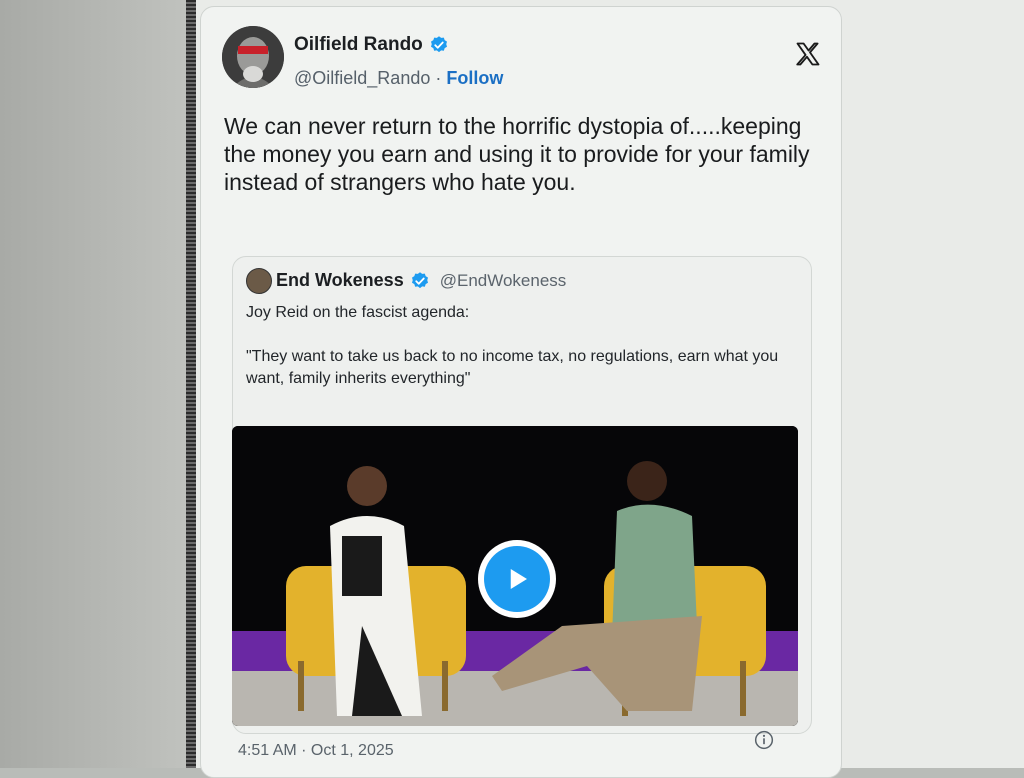 The image size is (1024, 778). I want to click on monitor-bezel, so click(191, 384).